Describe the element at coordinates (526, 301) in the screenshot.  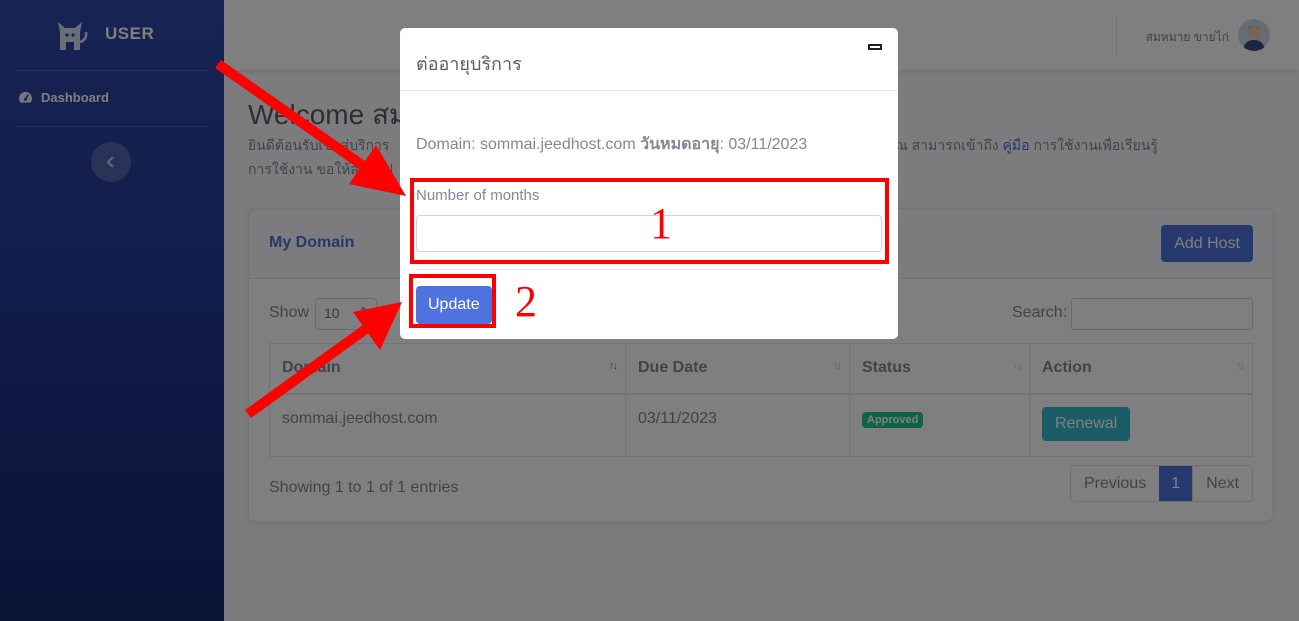
I see `annotation-number-2: 2` at that location.